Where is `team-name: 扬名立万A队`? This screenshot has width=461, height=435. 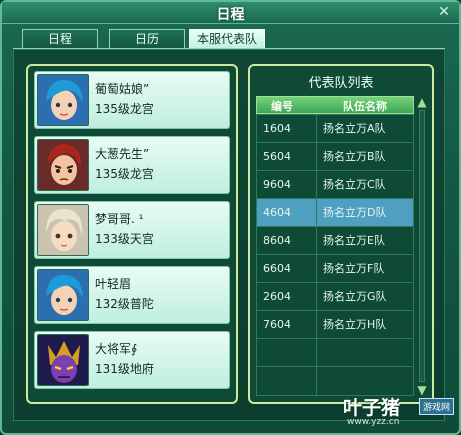
team-name: 扬名立万A队 is located at coordinates (354, 128).